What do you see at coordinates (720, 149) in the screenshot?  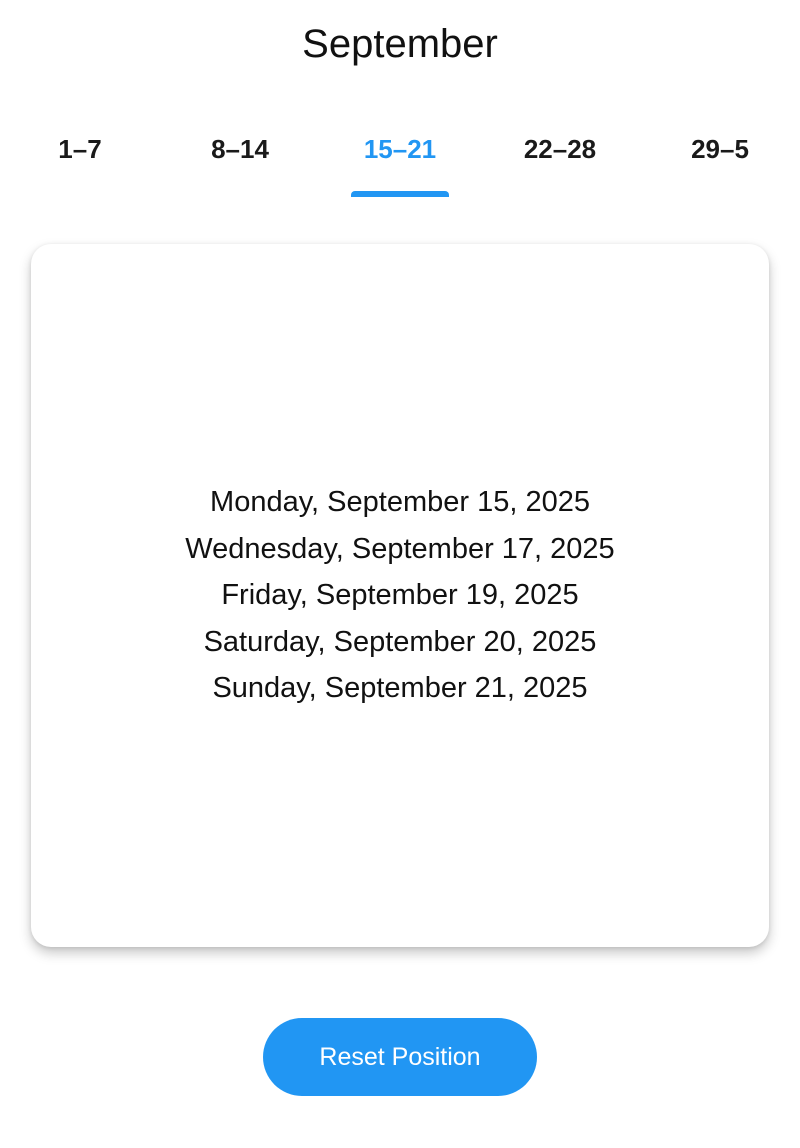 I see `tab-label: 29–5` at bounding box center [720, 149].